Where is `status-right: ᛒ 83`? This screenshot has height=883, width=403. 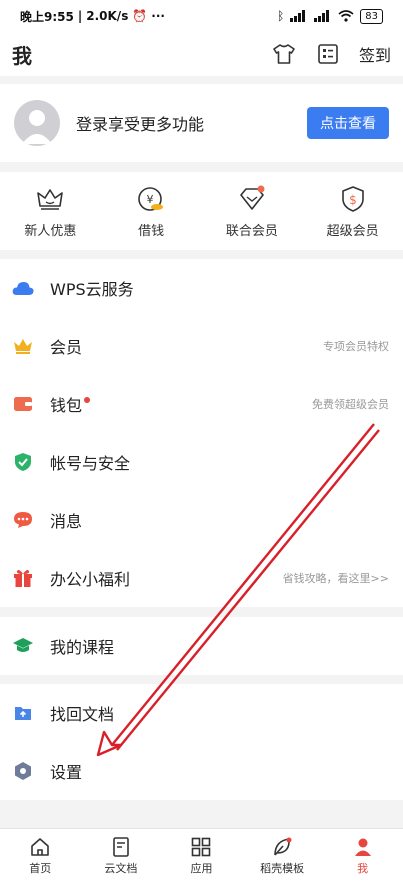
status-right: ᛒ 83 is located at coordinates (330, 16).